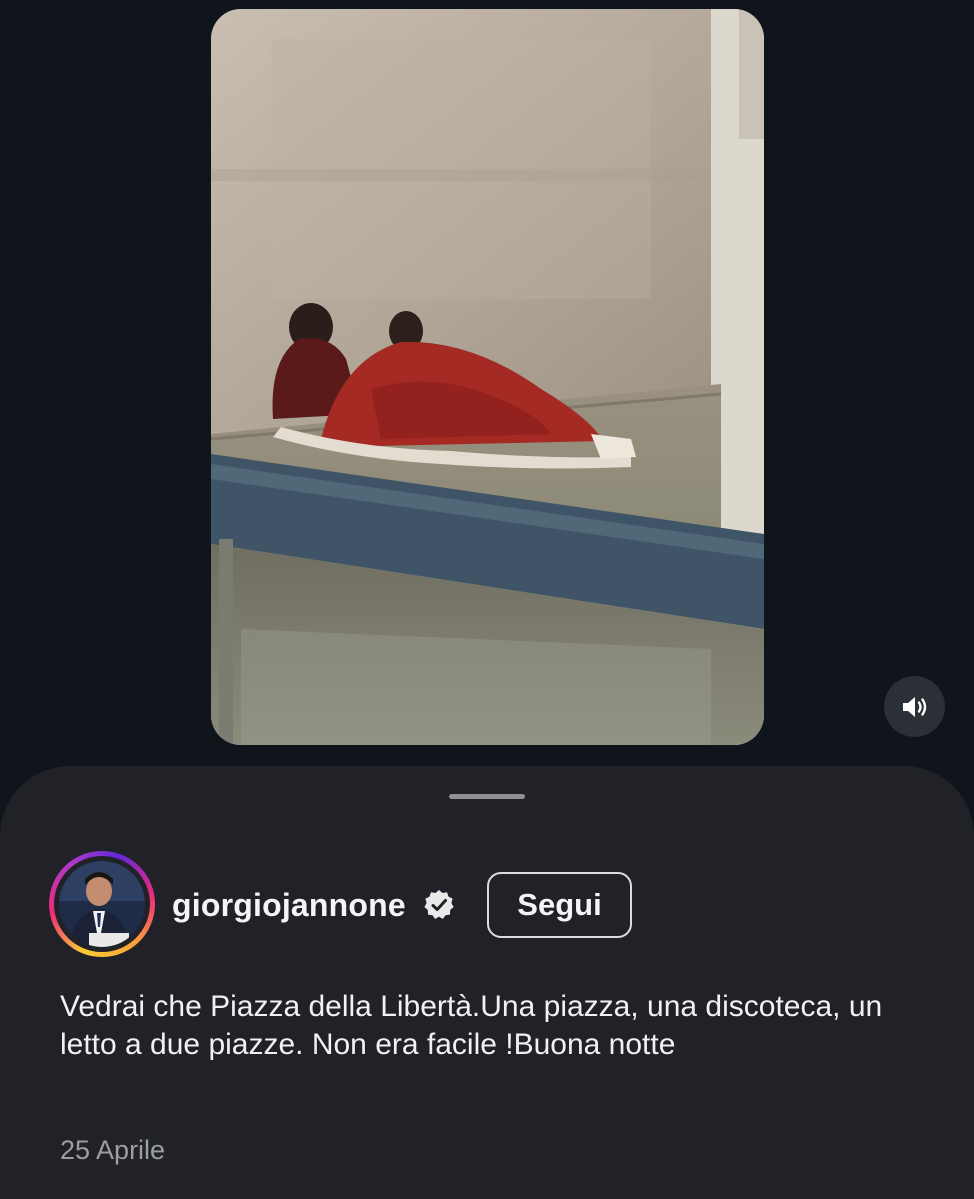  I want to click on avatar-gap, so click(102, 904).